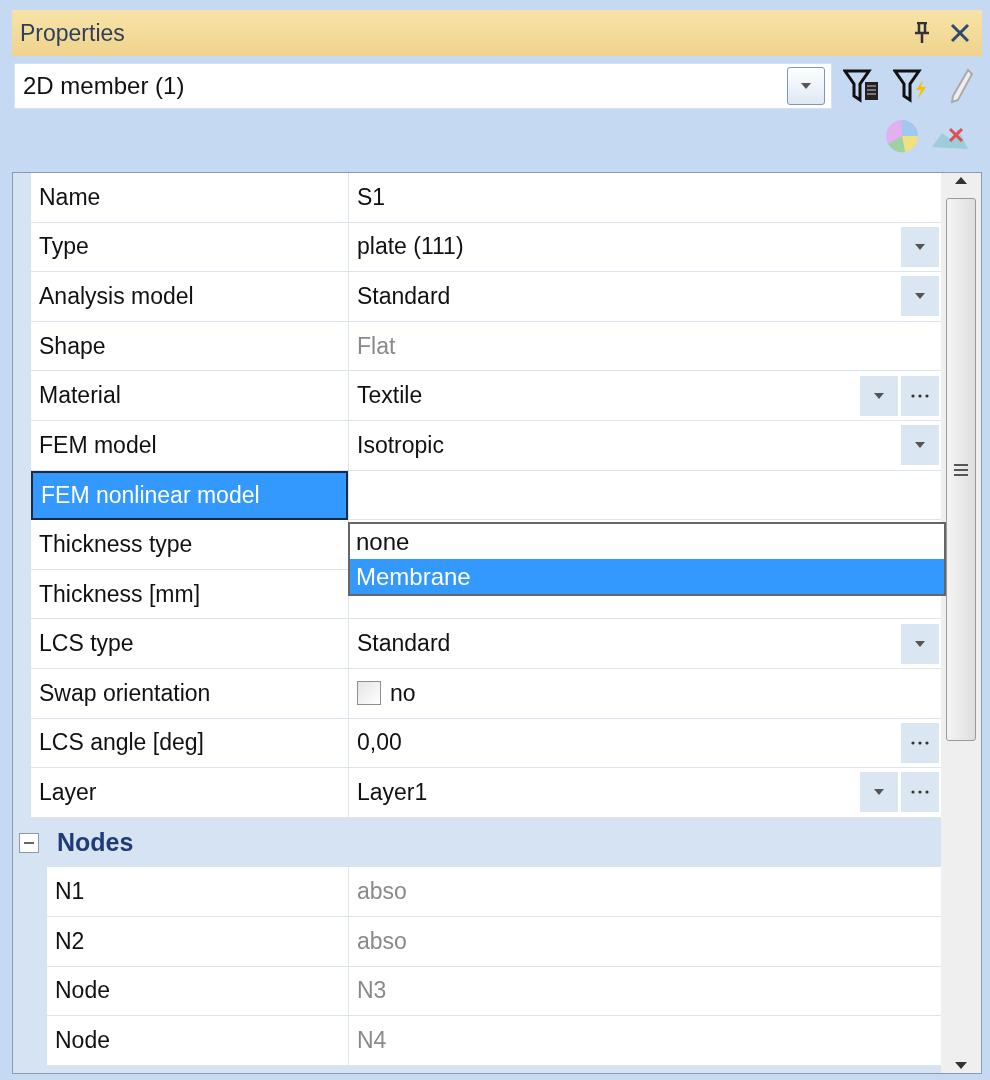 Image resolution: width=990 pixels, height=1080 pixels. Describe the element at coordinates (369, 693) in the screenshot. I see `checkbox` at that location.